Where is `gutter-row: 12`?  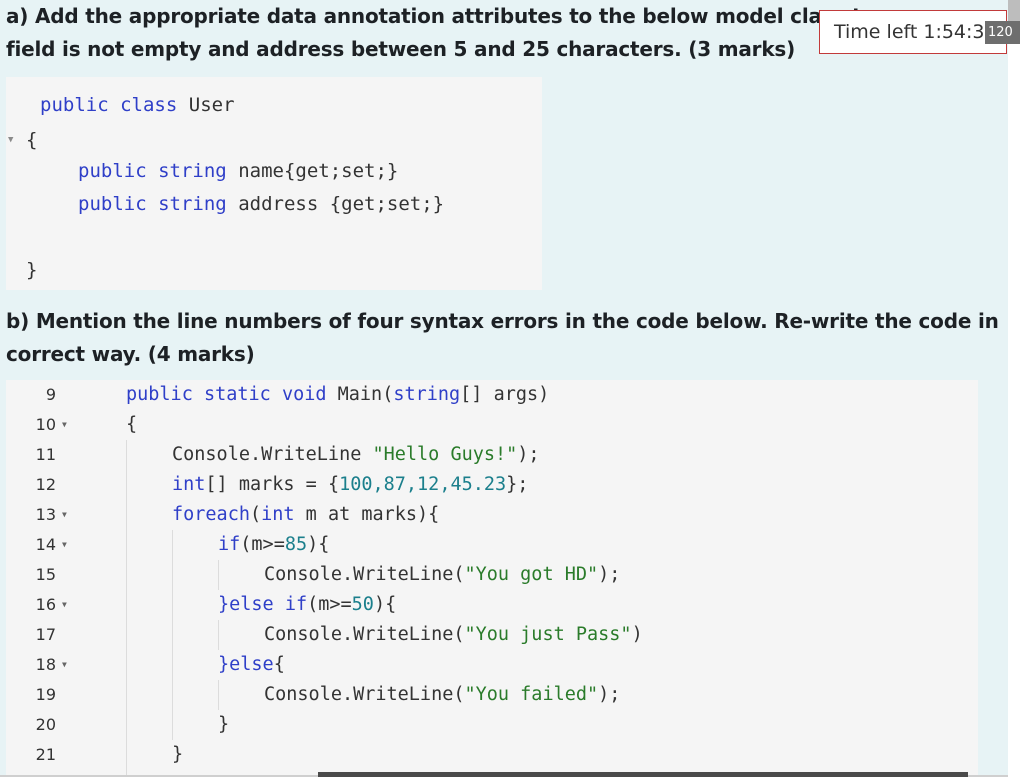
gutter-row: 12 is located at coordinates (54, 485).